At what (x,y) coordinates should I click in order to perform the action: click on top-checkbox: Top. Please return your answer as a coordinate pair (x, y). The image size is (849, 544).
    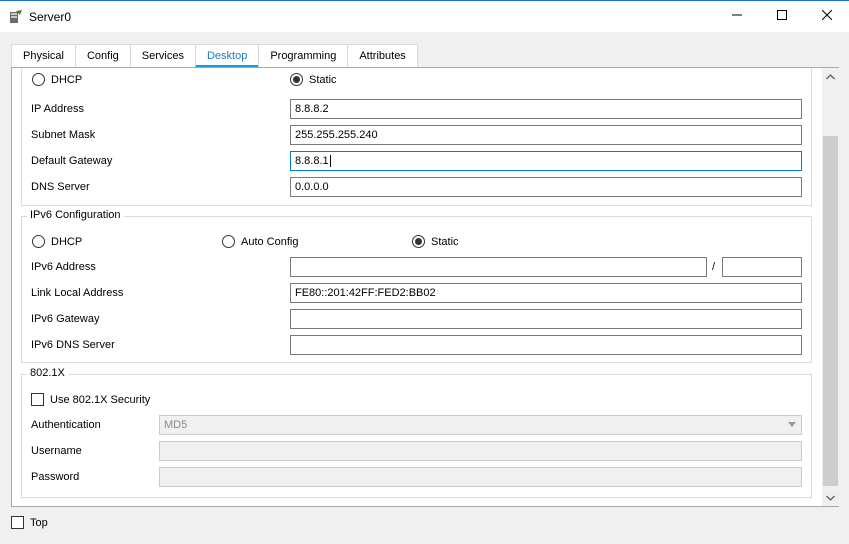
    Looking at the image, I should click on (29, 522).